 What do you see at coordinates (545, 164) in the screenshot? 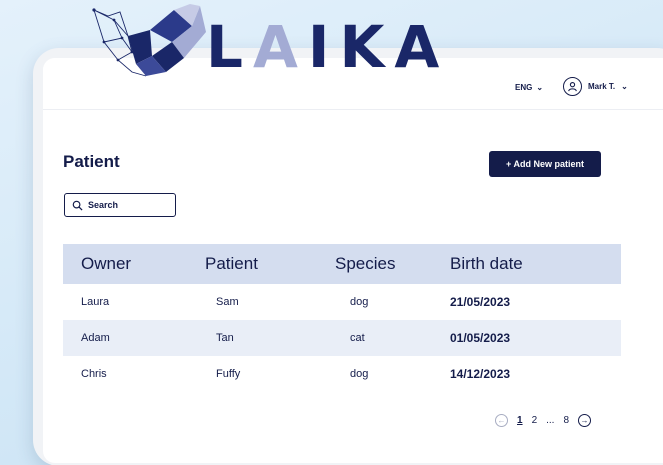
I see `add-new-patient-button: + Add New patient` at bounding box center [545, 164].